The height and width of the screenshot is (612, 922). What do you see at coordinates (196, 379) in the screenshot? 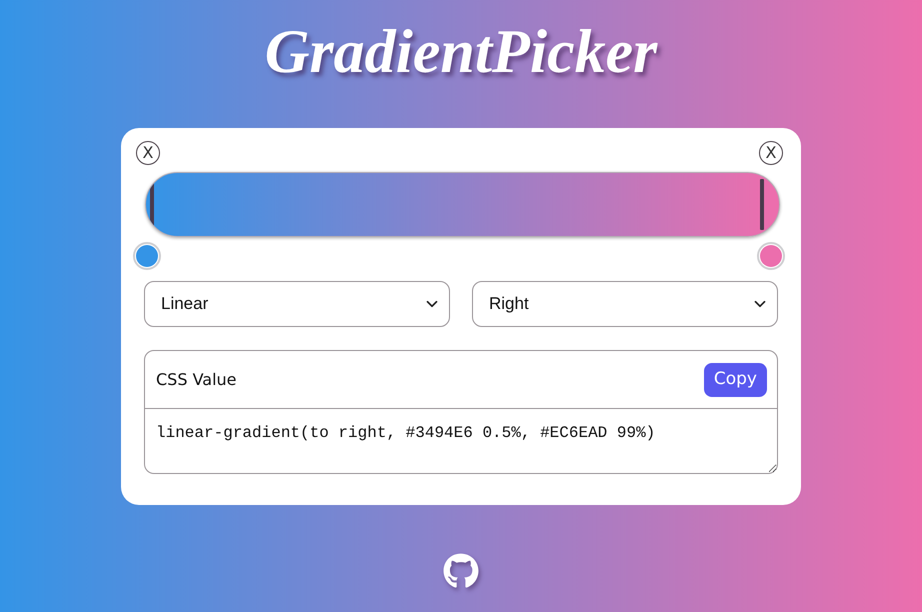
I see `css-value-label: CSS Value` at bounding box center [196, 379].